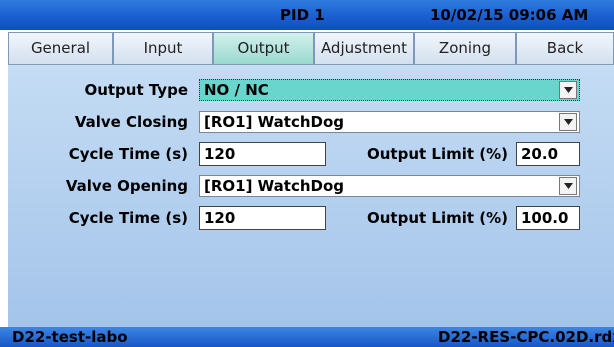 The image size is (614, 347). I want to click on closing-cycle-time-label: Cycle Time (s), so click(128, 154).